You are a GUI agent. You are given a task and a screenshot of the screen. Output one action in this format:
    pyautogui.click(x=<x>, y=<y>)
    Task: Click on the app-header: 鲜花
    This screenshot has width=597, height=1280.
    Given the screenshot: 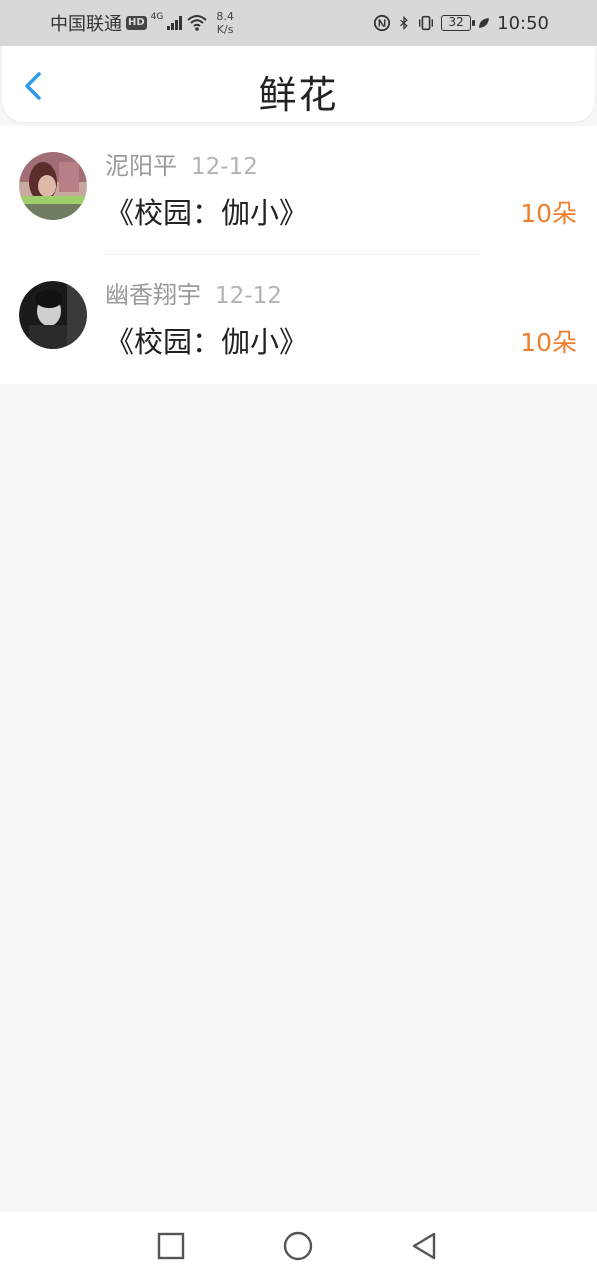 What is the action you would take?
    pyautogui.click(x=298, y=84)
    